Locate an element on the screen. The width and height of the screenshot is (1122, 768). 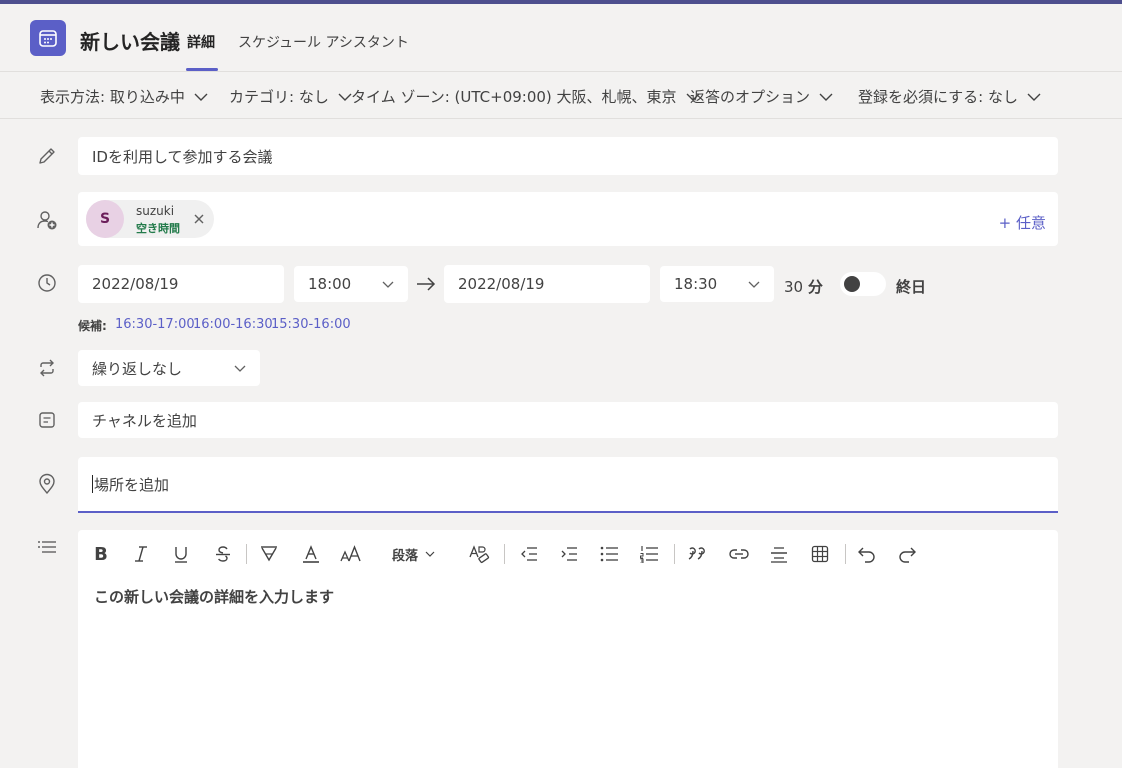
channel-icon is located at coordinates (47, 420).